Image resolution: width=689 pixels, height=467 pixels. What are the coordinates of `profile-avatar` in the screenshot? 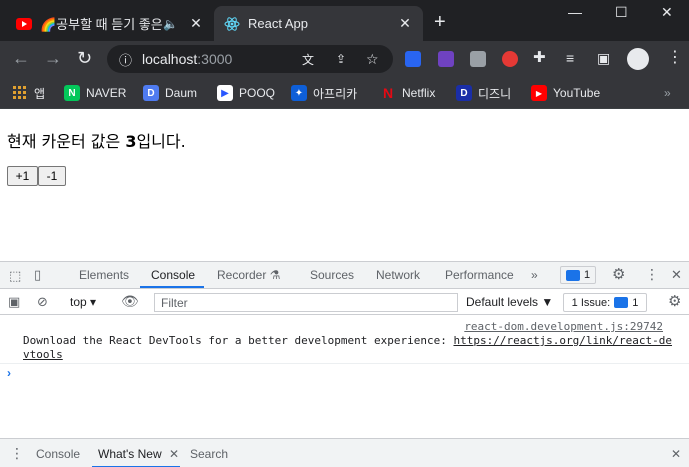 It's located at (638, 59).